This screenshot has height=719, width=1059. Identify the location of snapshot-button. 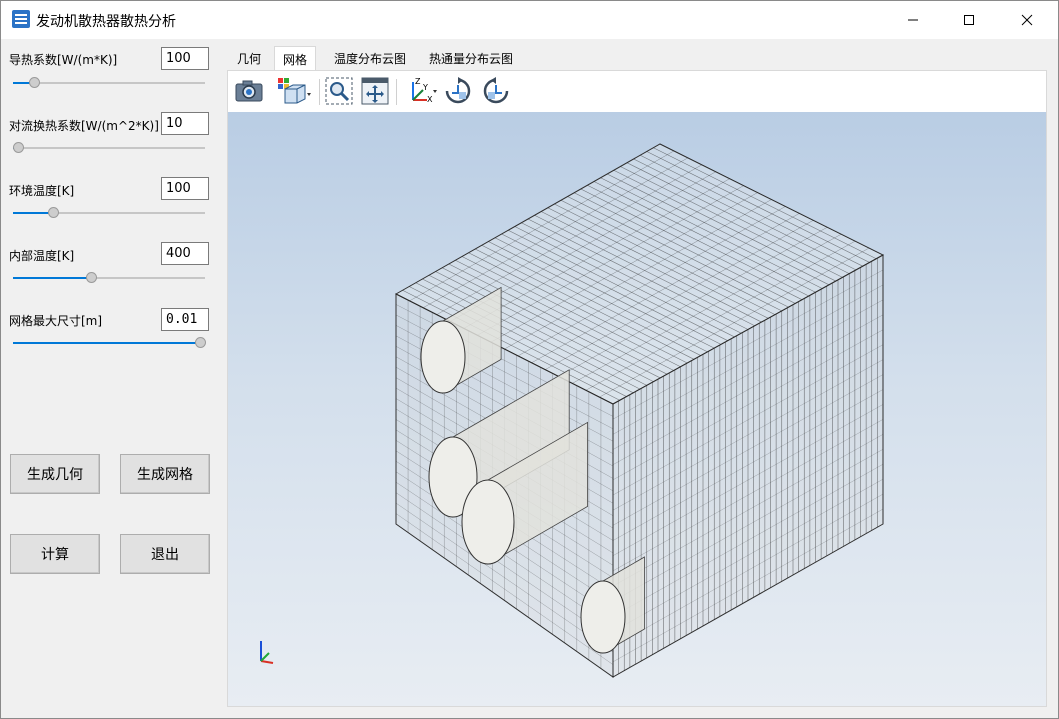
(249, 91).